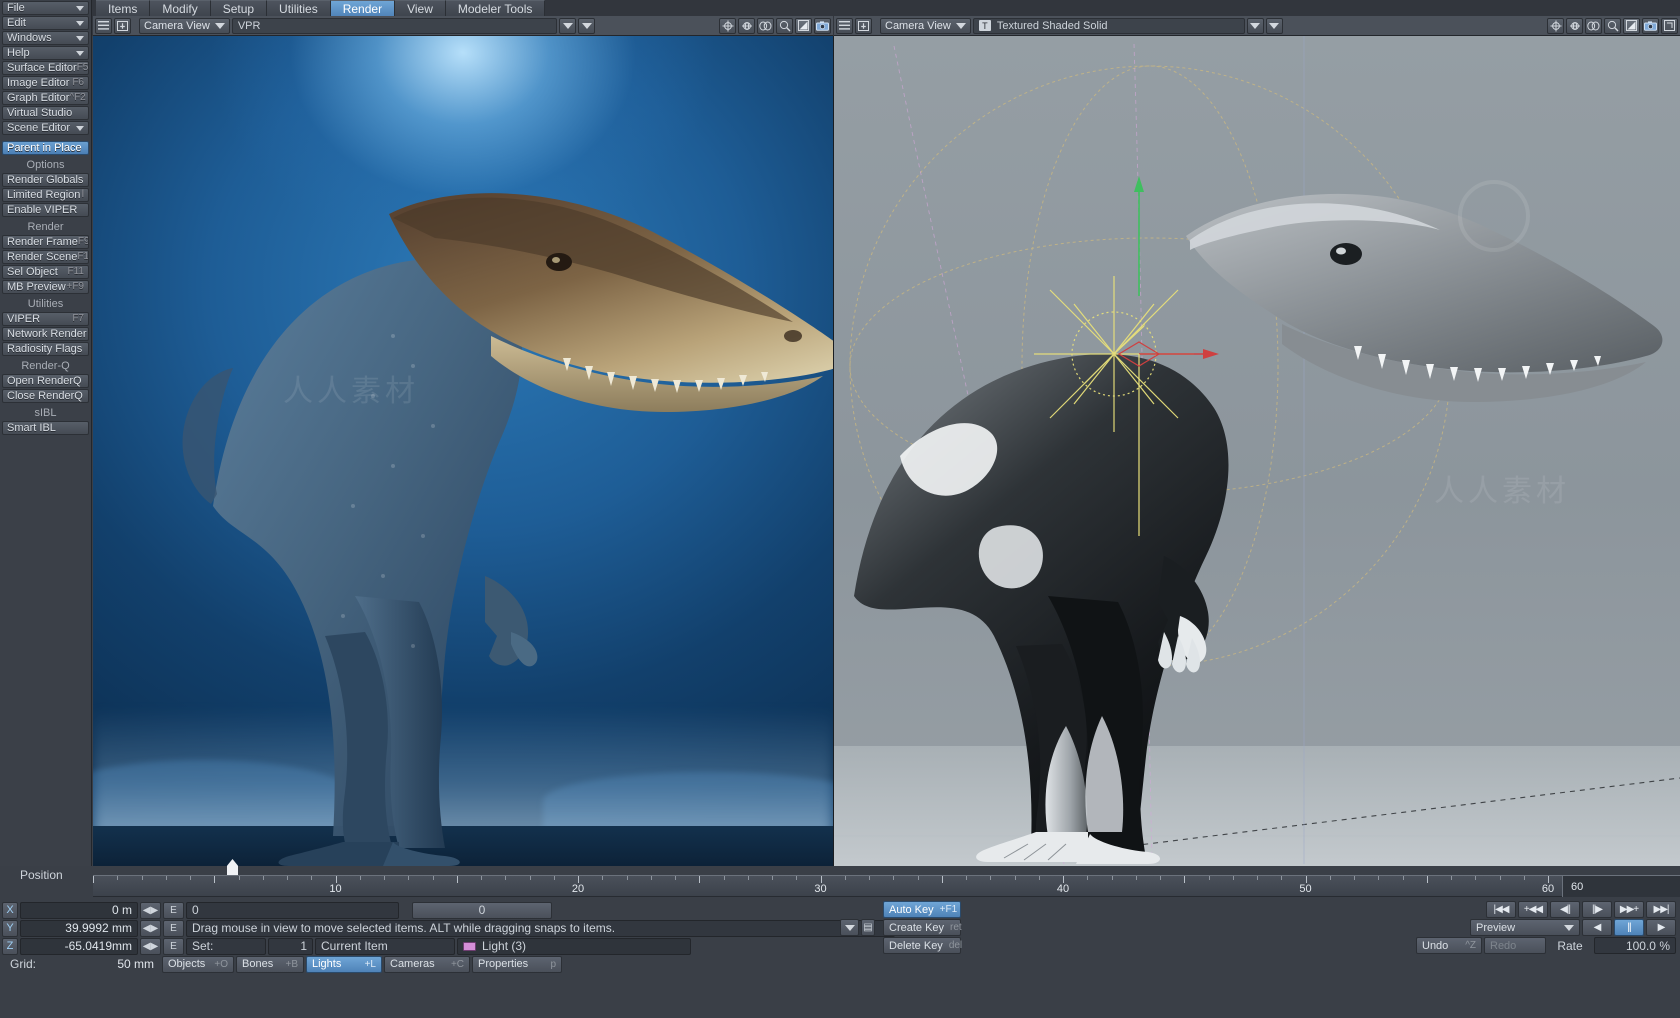  Describe the element at coordinates (45, 381) in the screenshot. I see `sidebar-item-open-renderq: Open RenderQ` at that location.